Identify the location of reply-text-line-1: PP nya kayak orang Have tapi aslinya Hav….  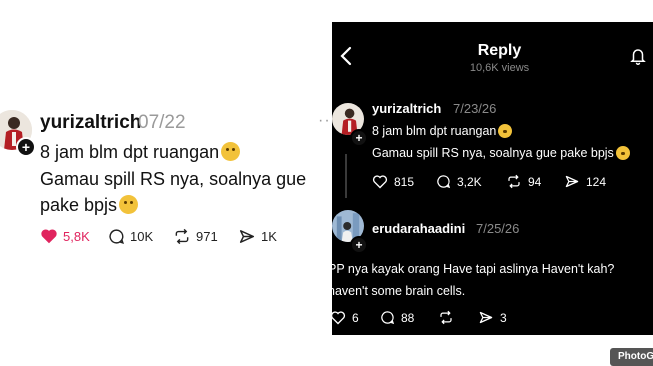
(473, 269).